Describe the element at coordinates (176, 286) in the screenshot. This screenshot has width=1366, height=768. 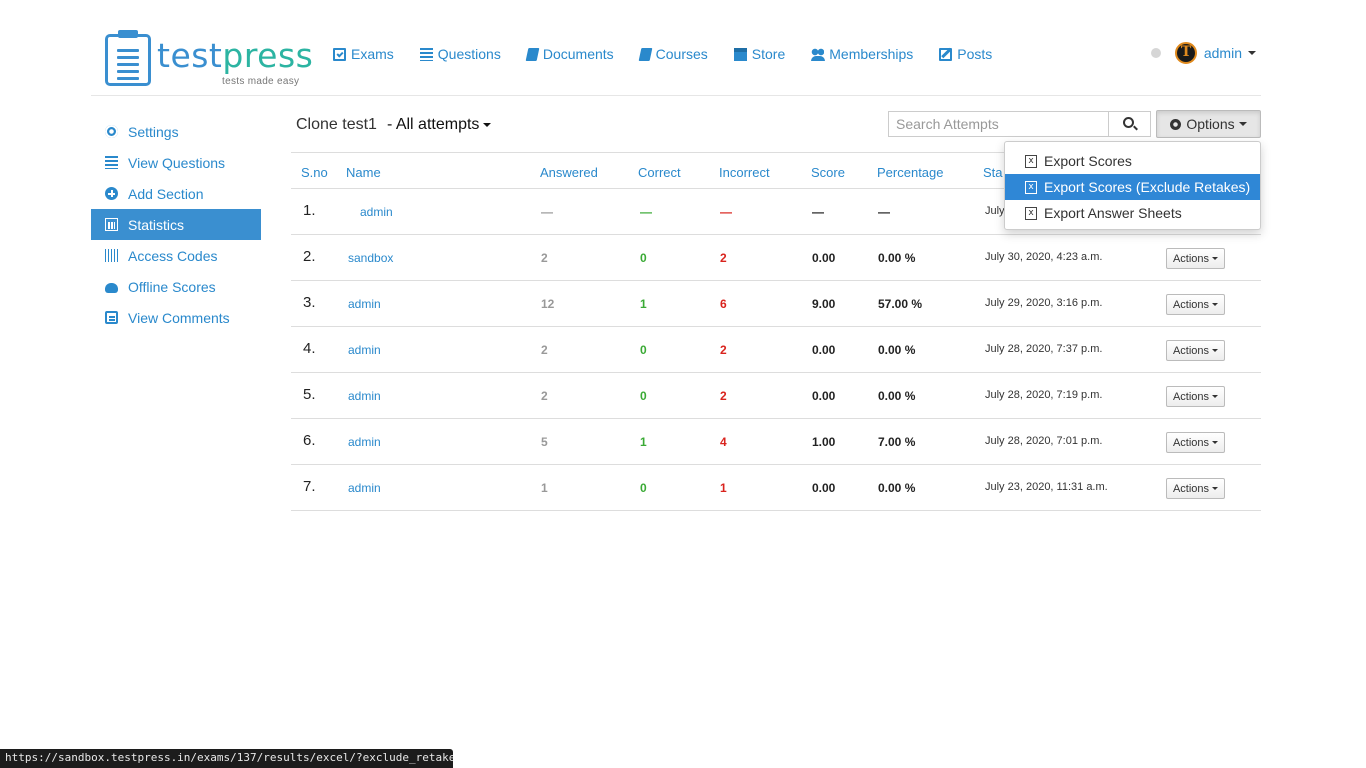
I see `sidebar-item-offline-scores: Offline Scores` at that location.